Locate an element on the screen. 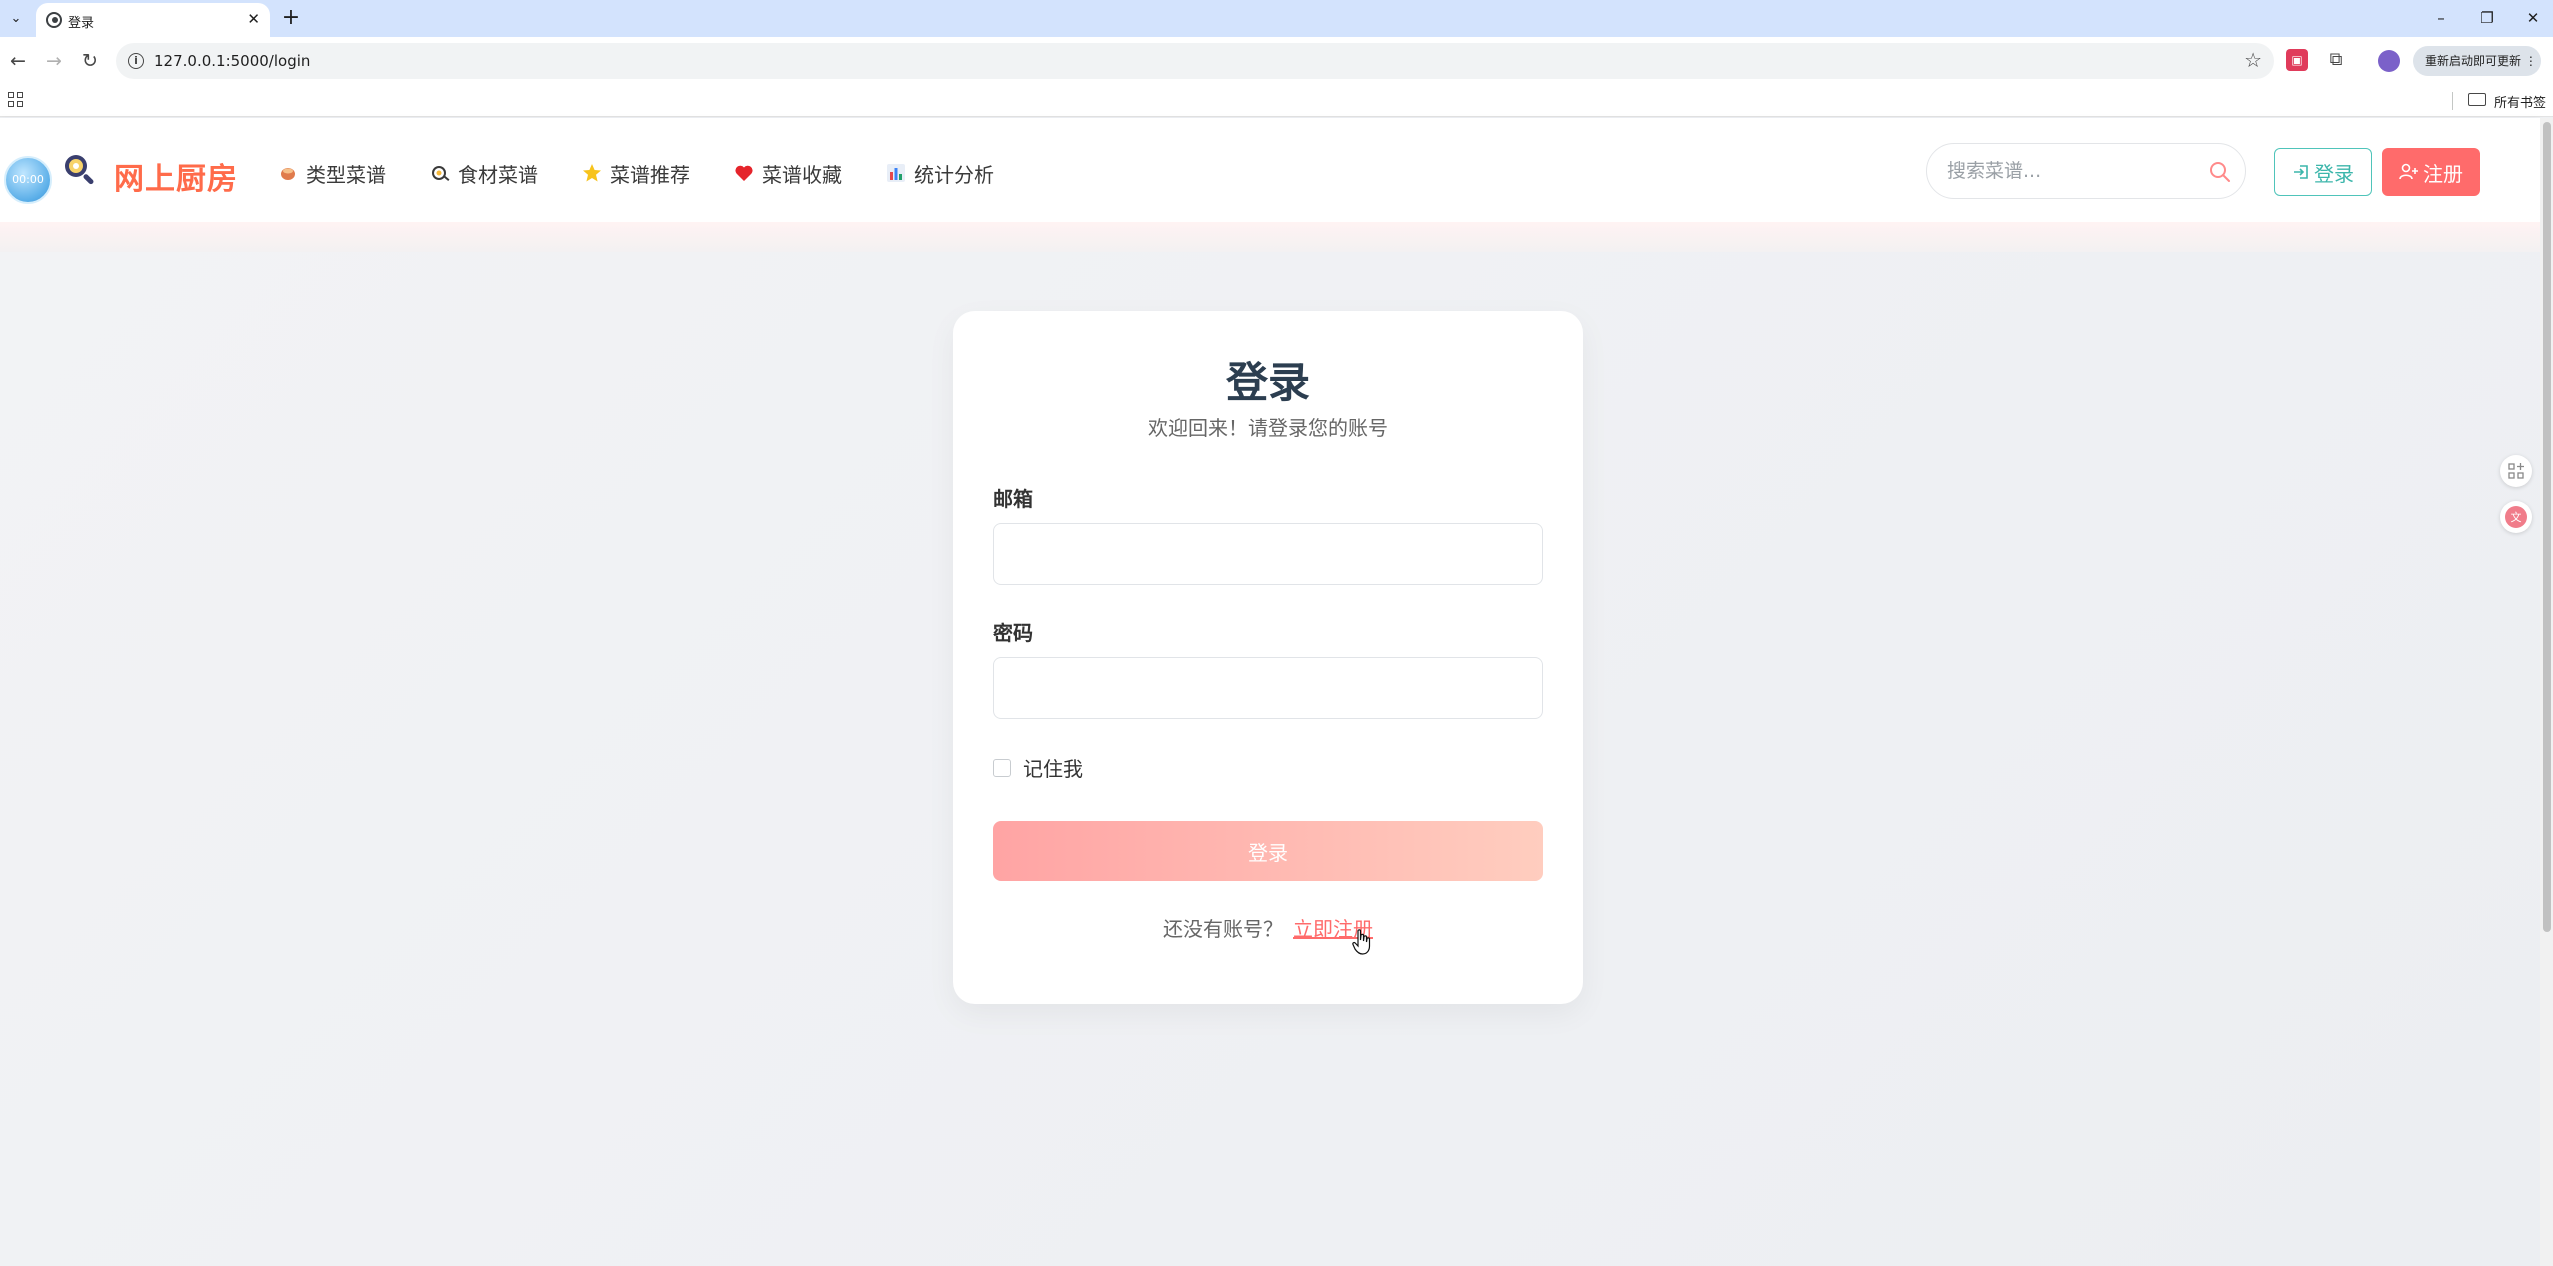  magnifier-logo-icon is located at coordinates (79, 170).